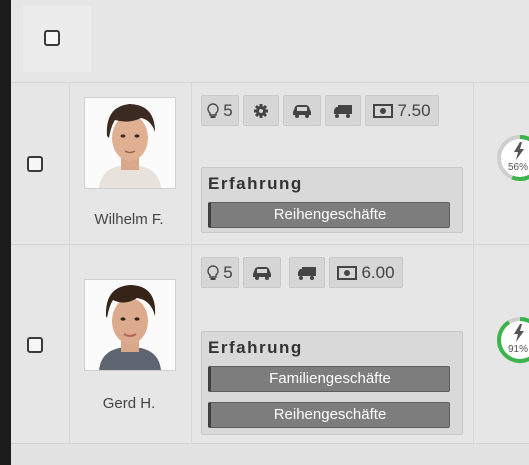  Describe the element at coordinates (270, 454) in the screenshot. I see `table-footer` at that location.